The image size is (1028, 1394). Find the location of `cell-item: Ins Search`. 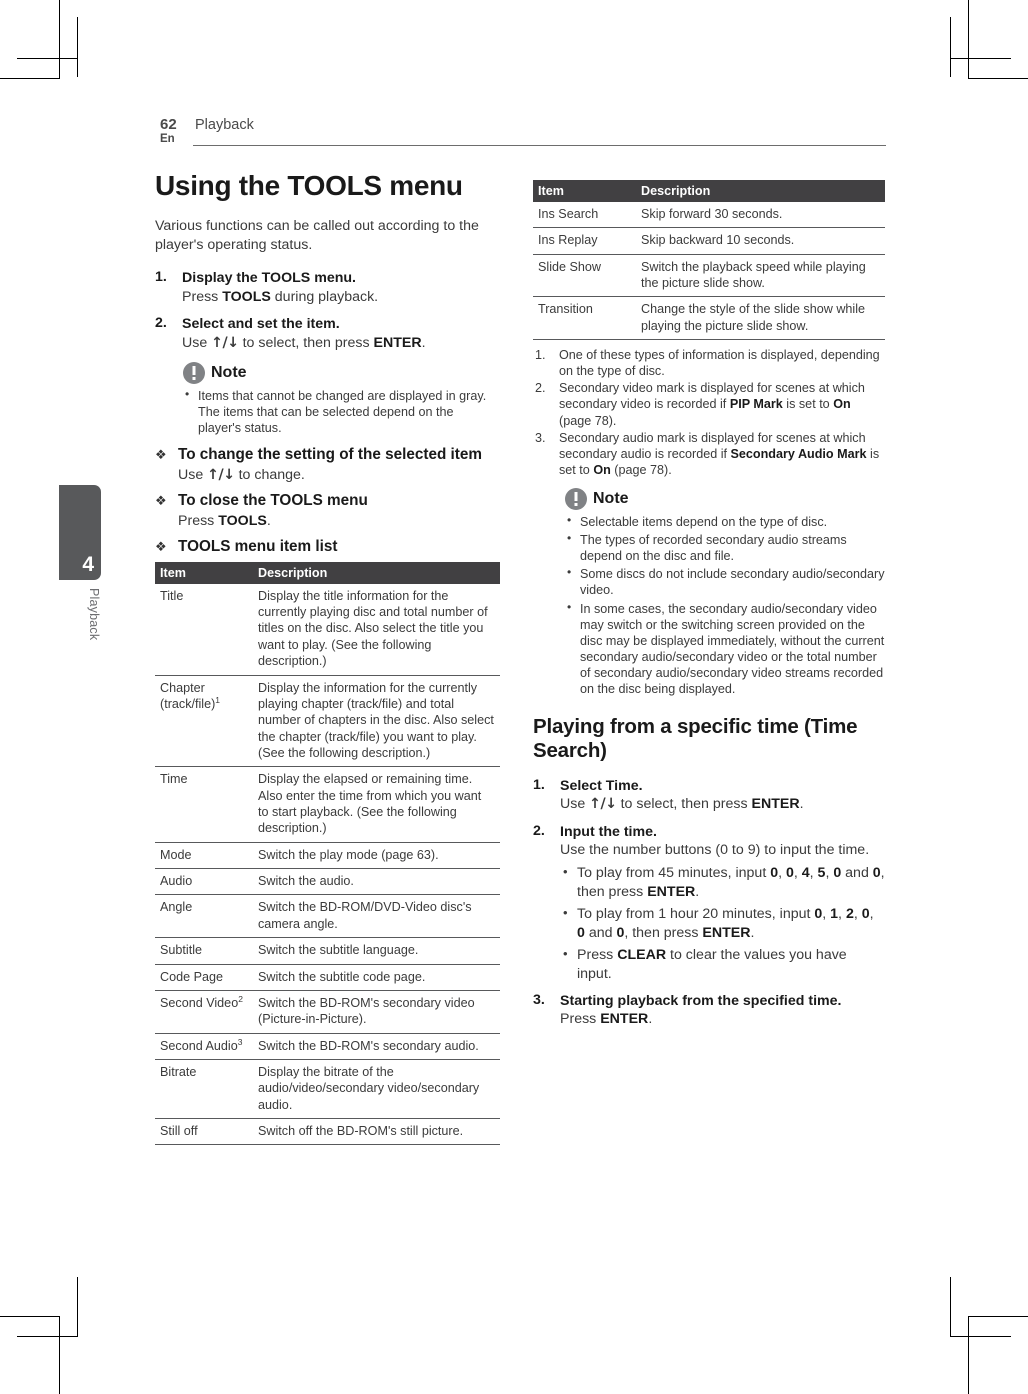

cell-item: Ins Search is located at coordinates (584, 215).